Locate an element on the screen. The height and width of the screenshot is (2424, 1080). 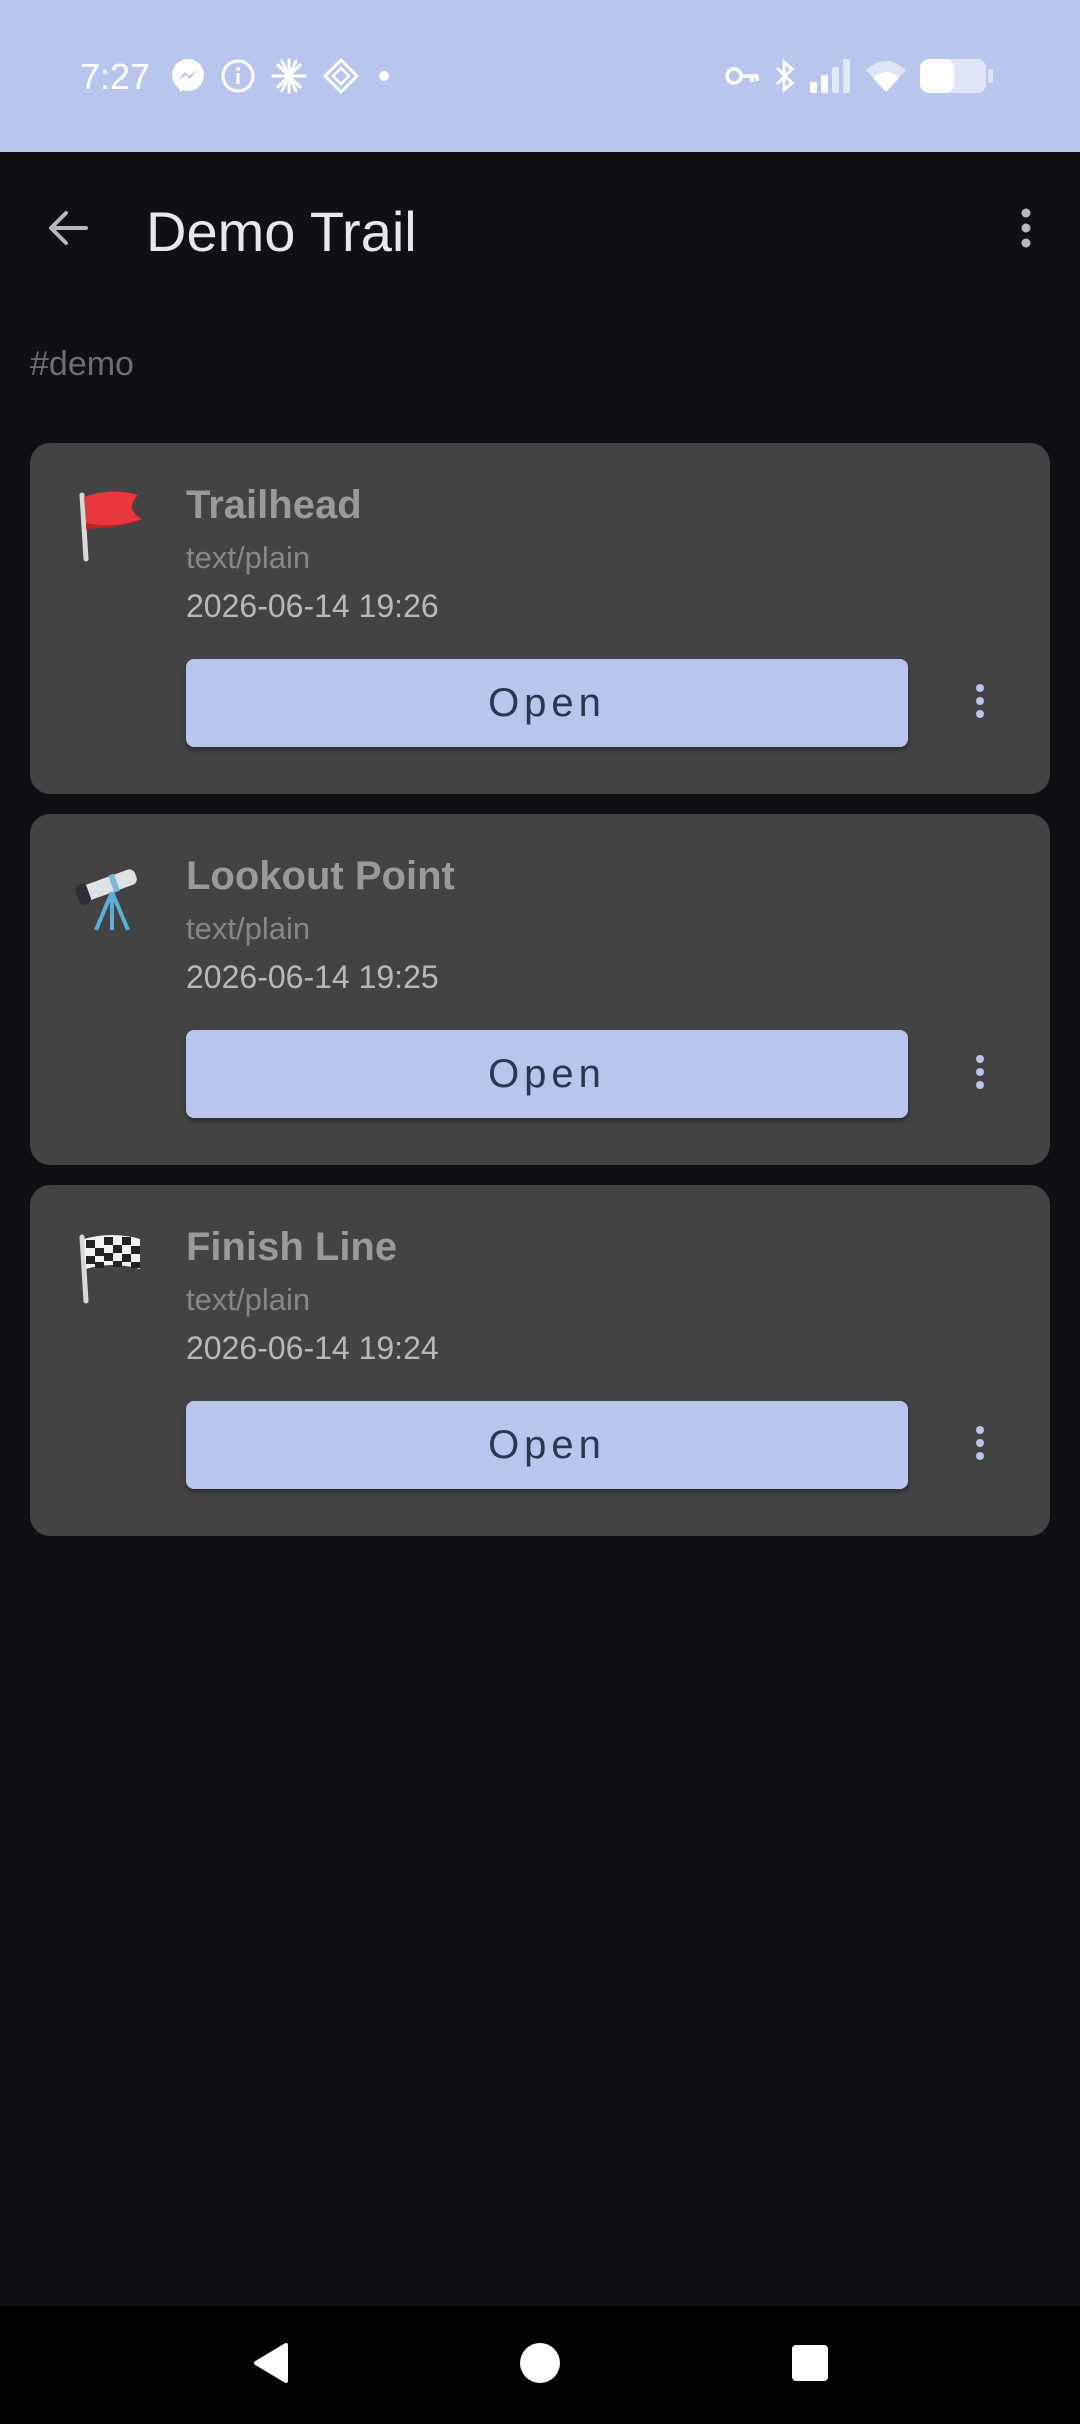
status-notification-icons is located at coordinates (282, 76).